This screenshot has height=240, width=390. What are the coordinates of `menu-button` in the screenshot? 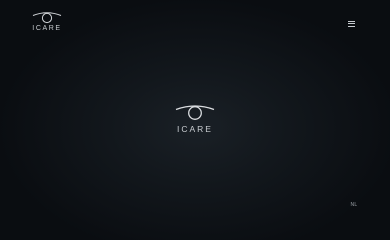 It's located at (351, 25).